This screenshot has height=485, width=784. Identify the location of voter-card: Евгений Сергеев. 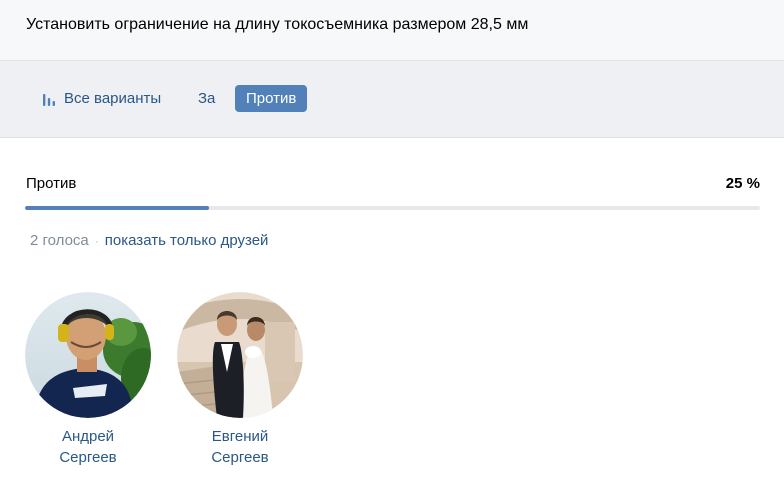
(240, 380).